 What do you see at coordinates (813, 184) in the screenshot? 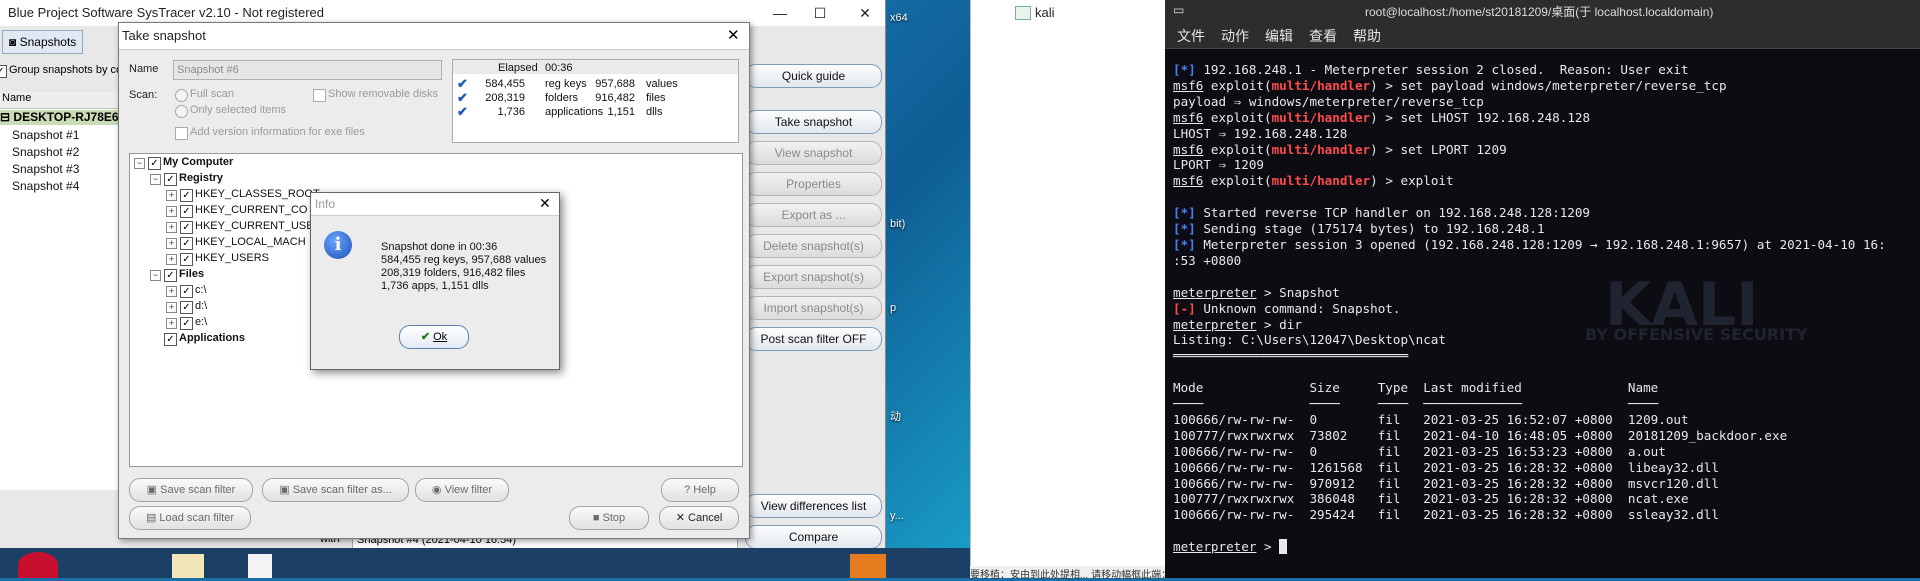
I see `properties-button: Properties` at bounding box center [813, 184].